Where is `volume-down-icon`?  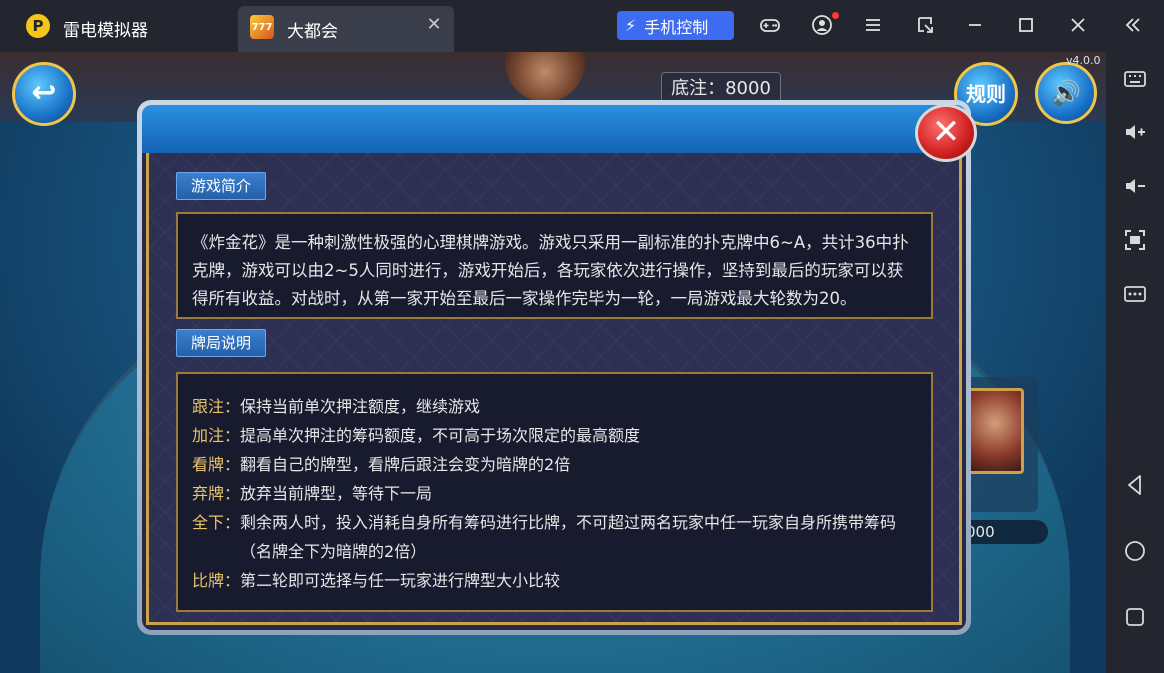 volume-down-icon is located at coordinates (1135, 186).